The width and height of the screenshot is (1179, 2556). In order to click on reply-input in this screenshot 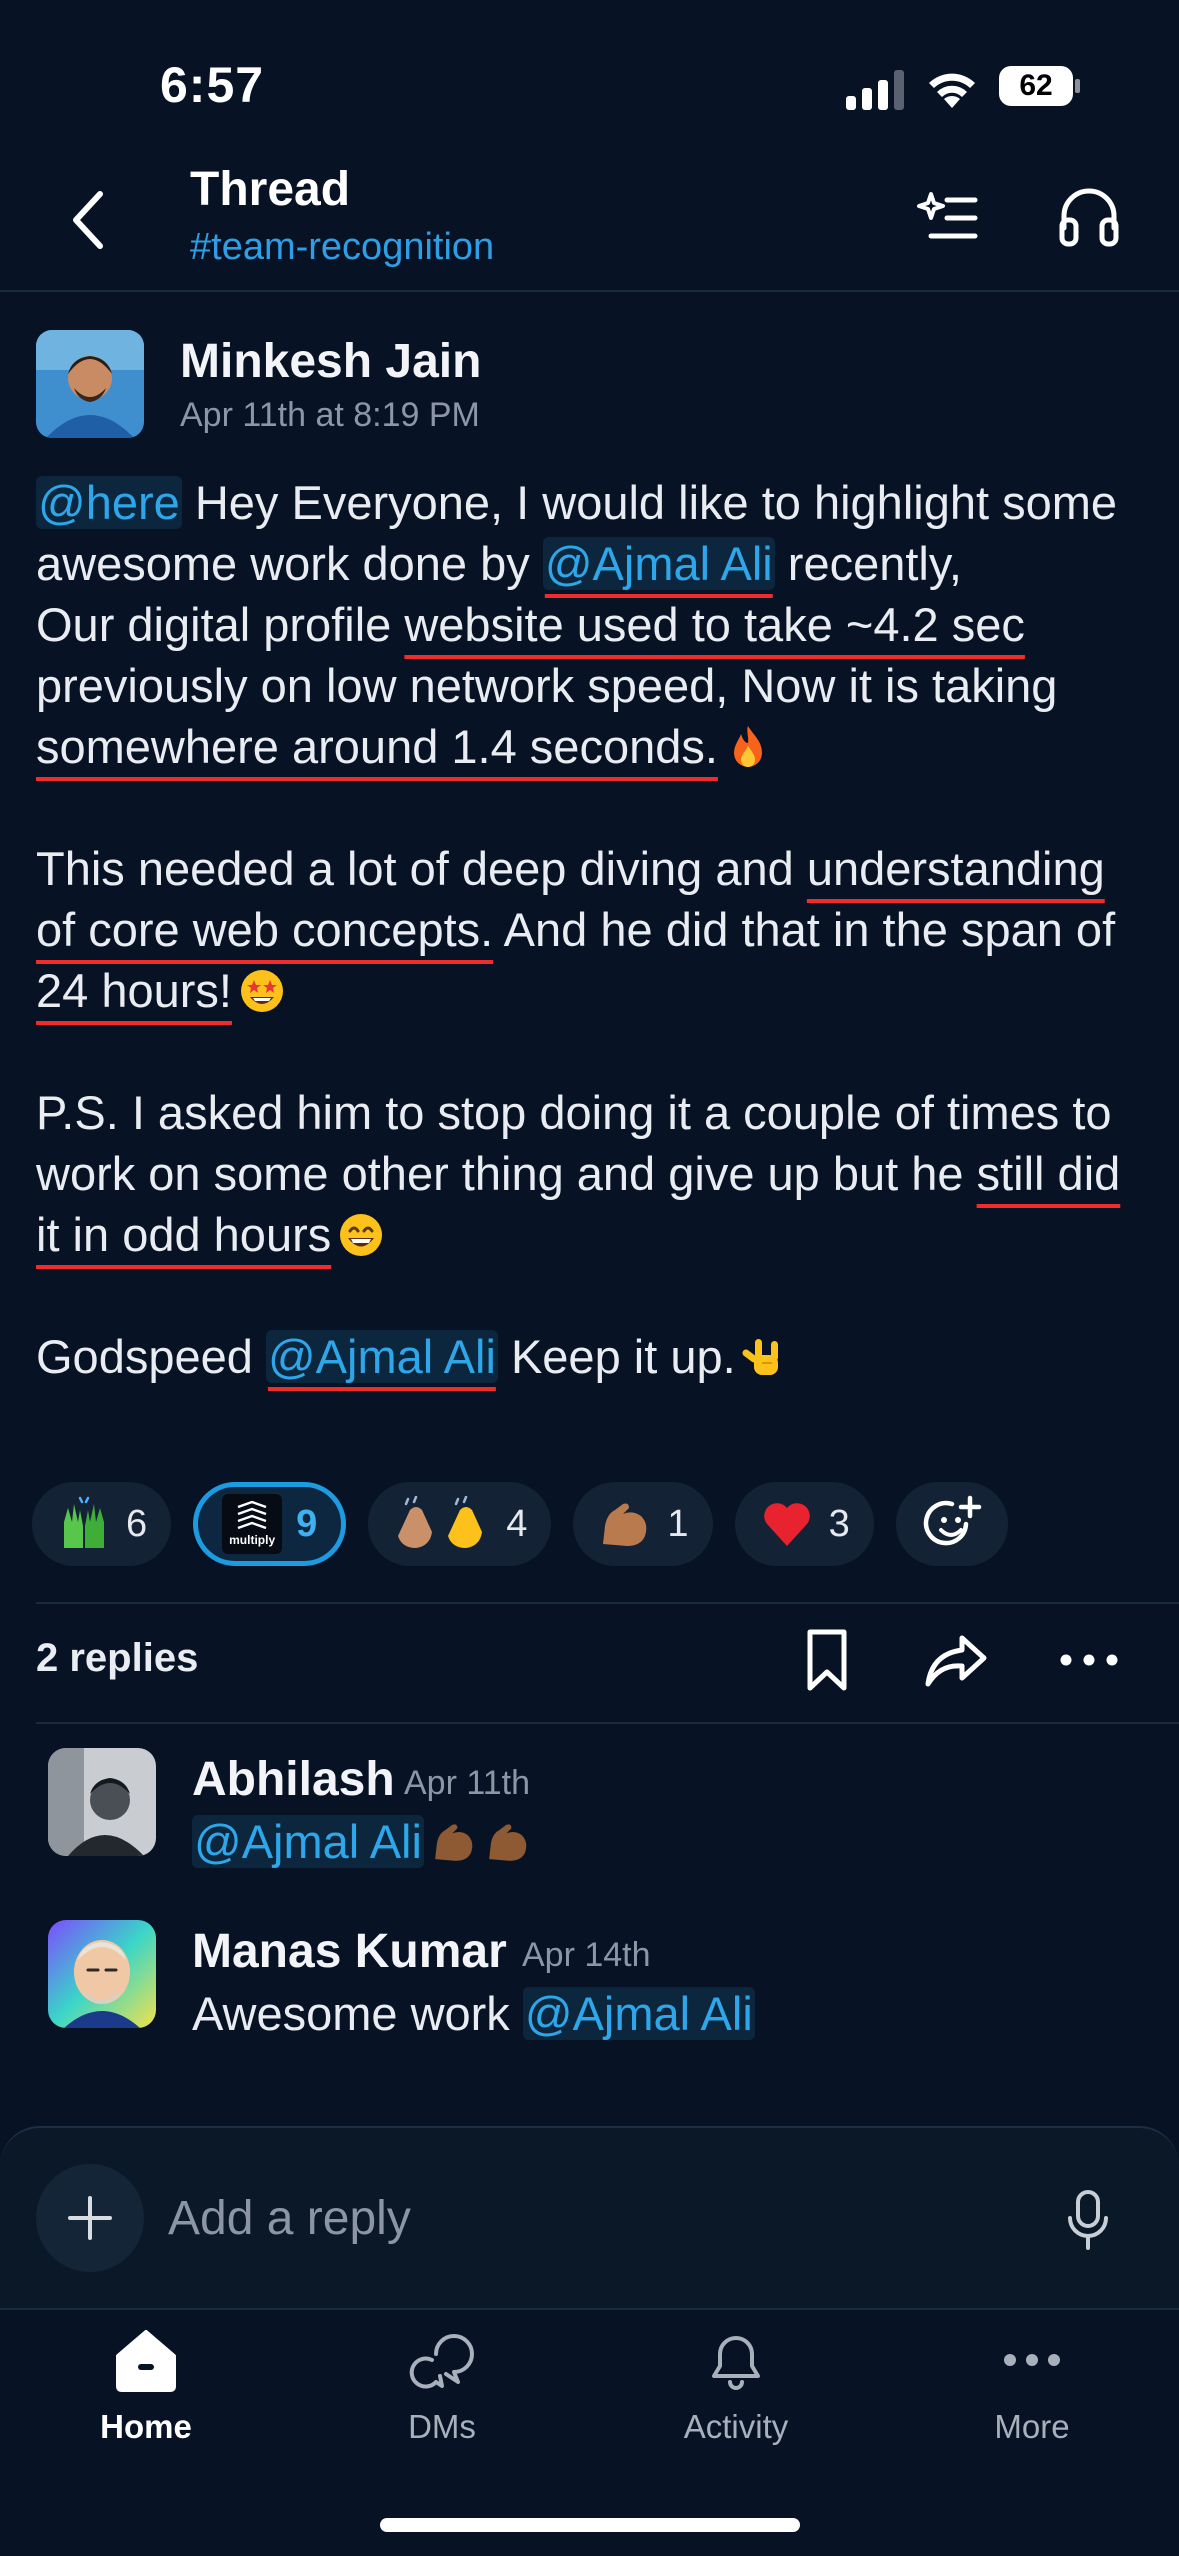, I will do `click(588, 2218)`.